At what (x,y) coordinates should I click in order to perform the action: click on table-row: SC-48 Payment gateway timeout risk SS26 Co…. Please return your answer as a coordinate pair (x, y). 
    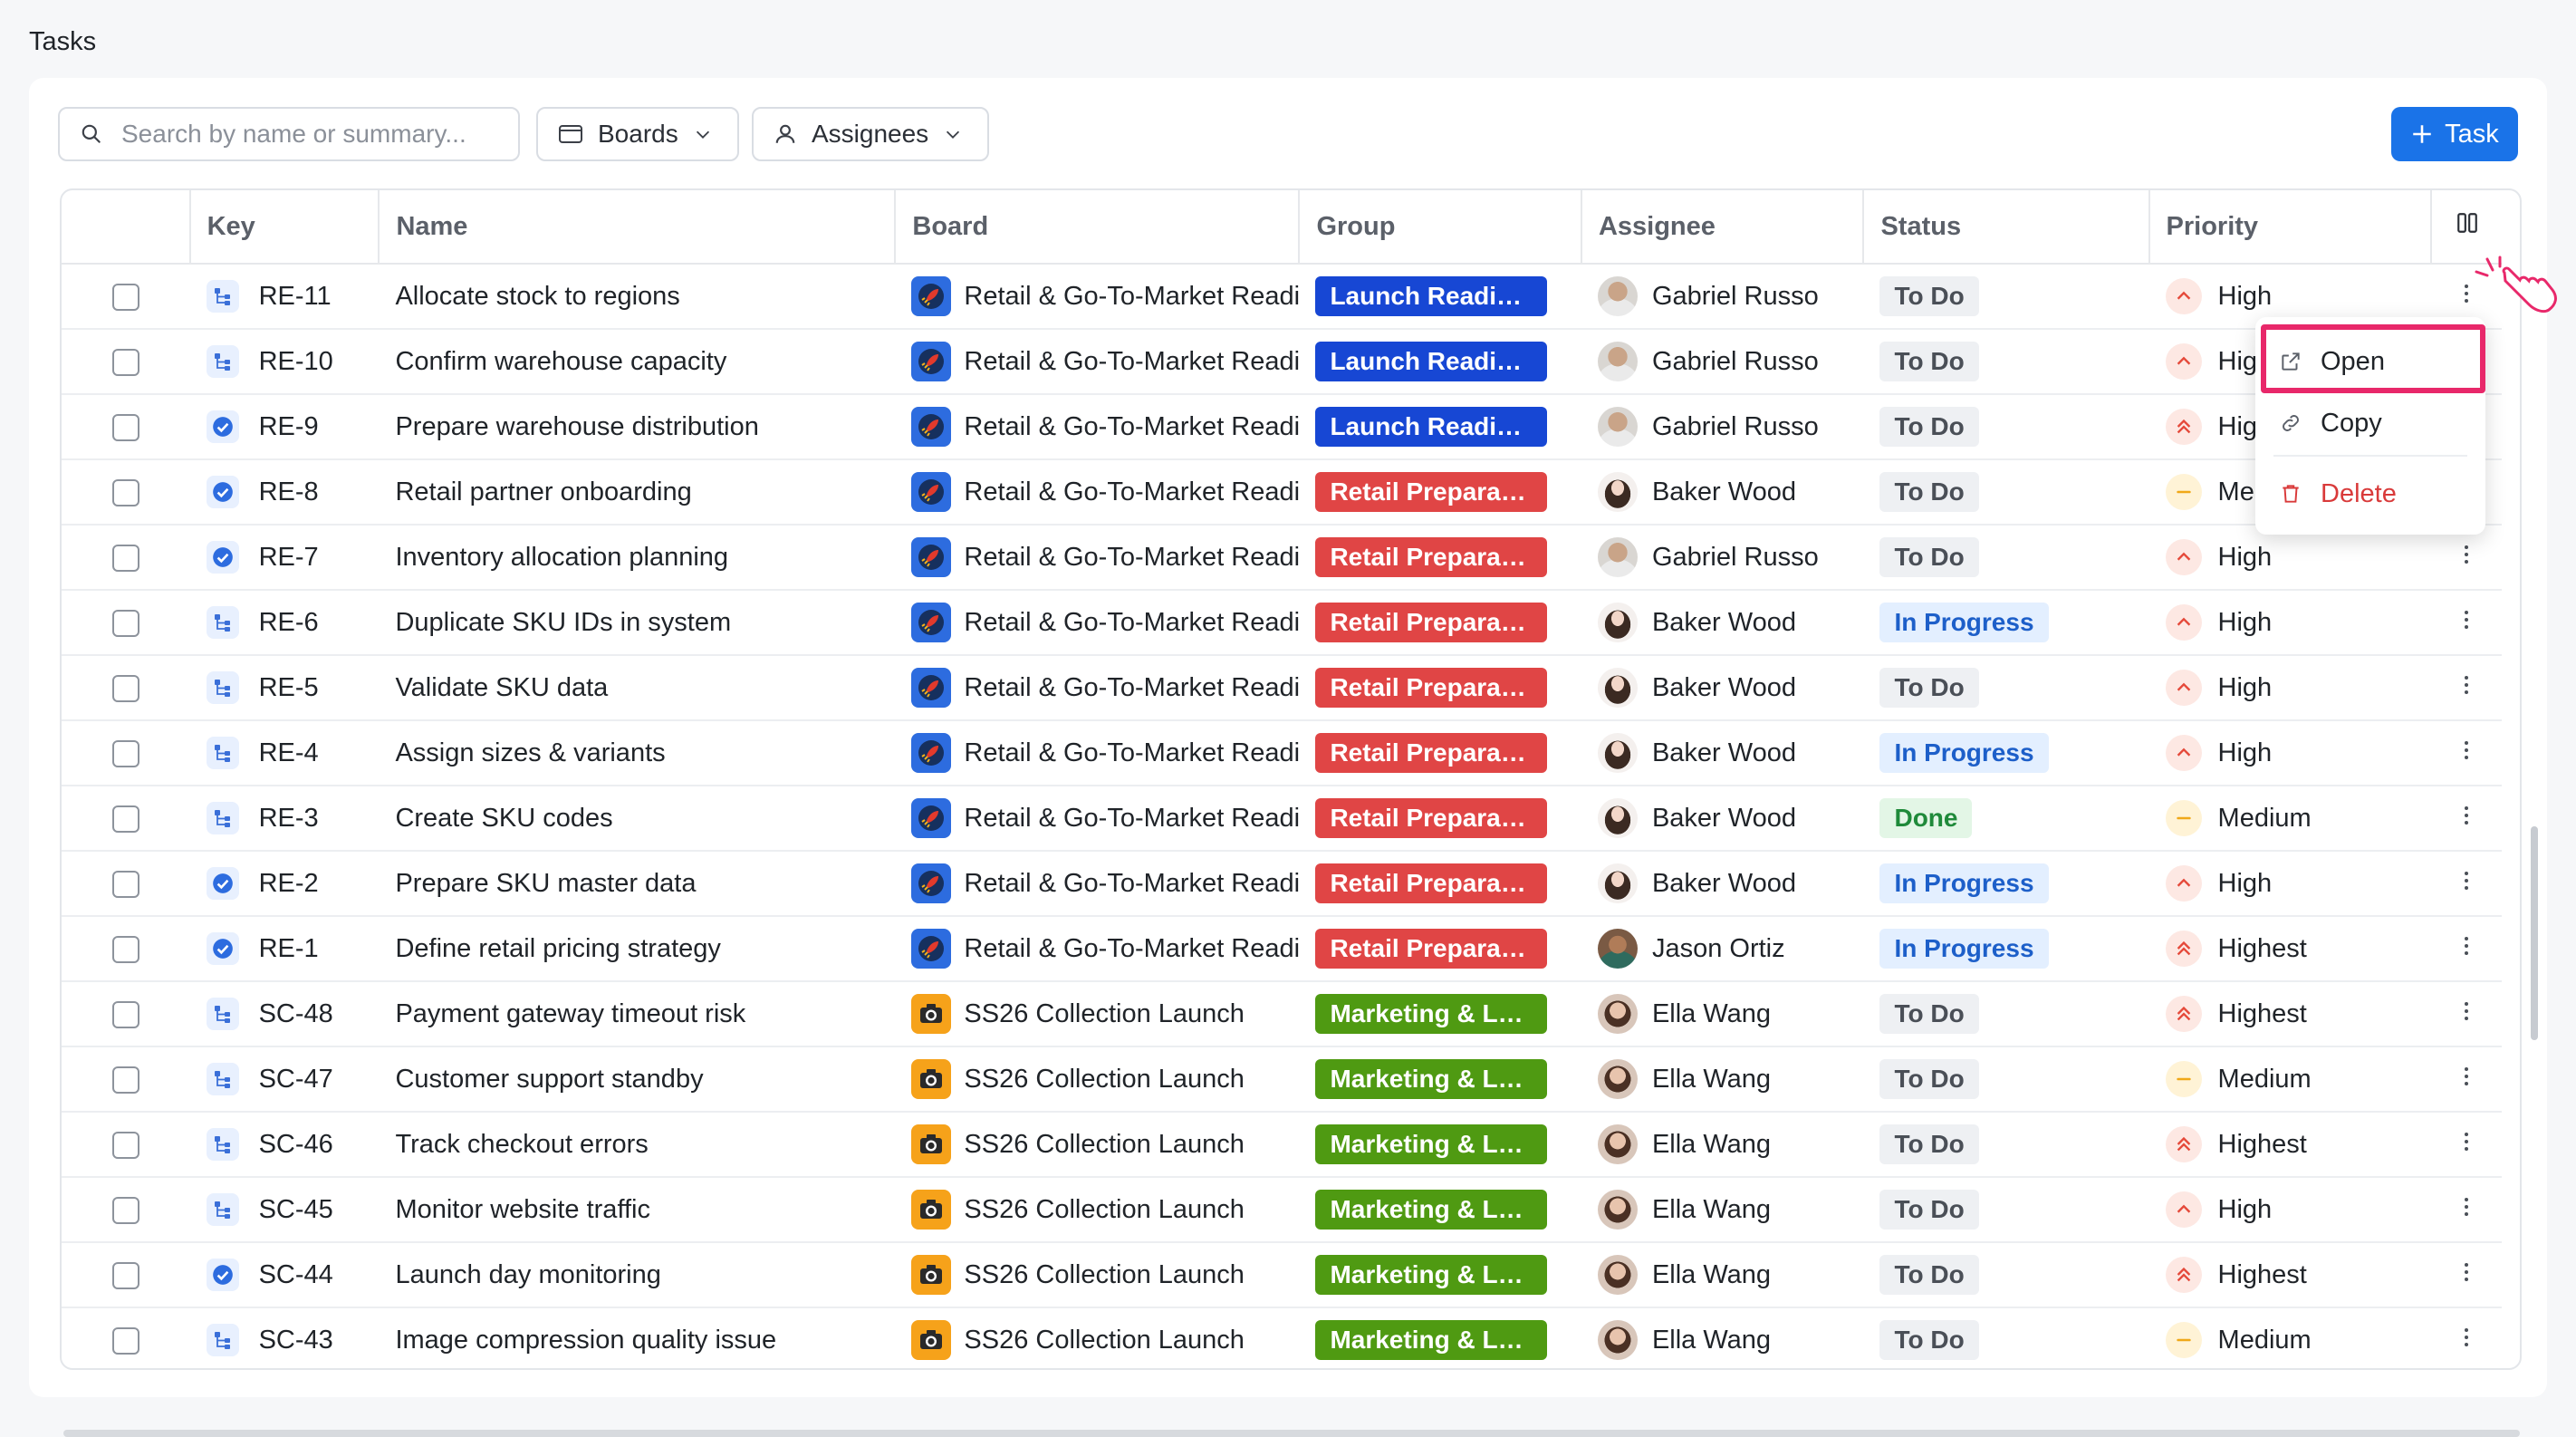
    Looking at the image, I should click on (1282, 1014).